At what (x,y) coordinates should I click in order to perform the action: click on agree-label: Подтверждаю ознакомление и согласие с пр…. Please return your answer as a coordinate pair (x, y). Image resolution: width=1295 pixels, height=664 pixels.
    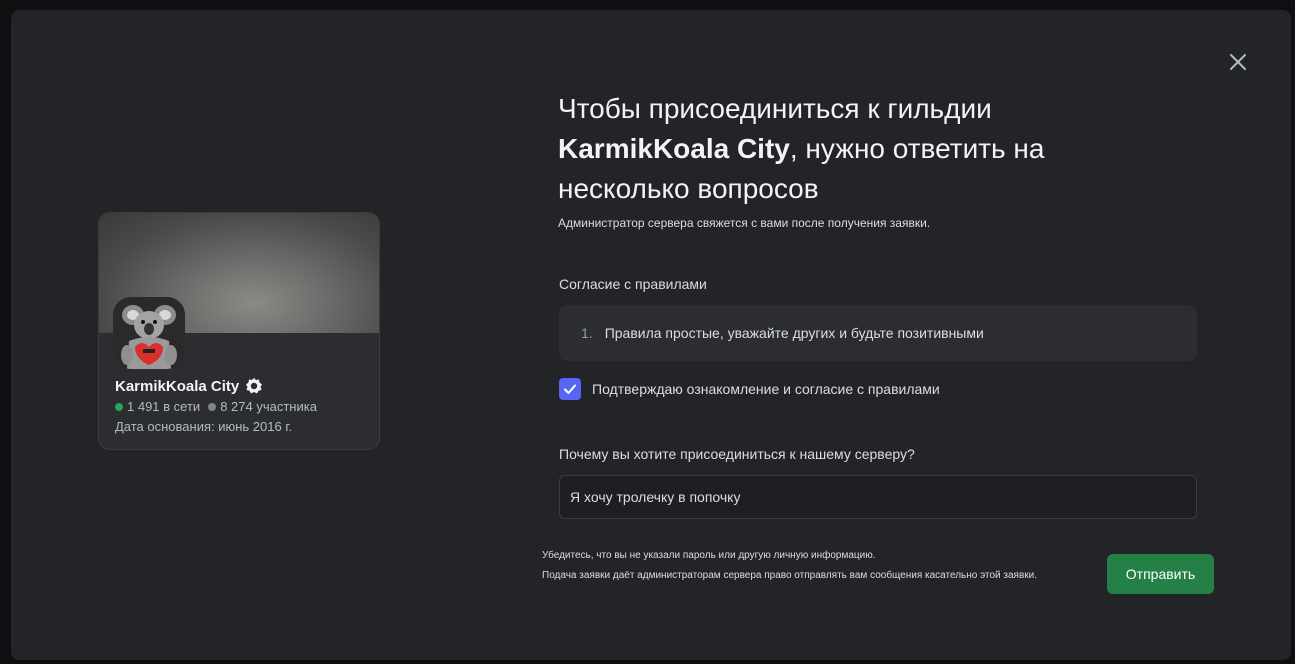
    Looking at the image, I should click on (766, 389).